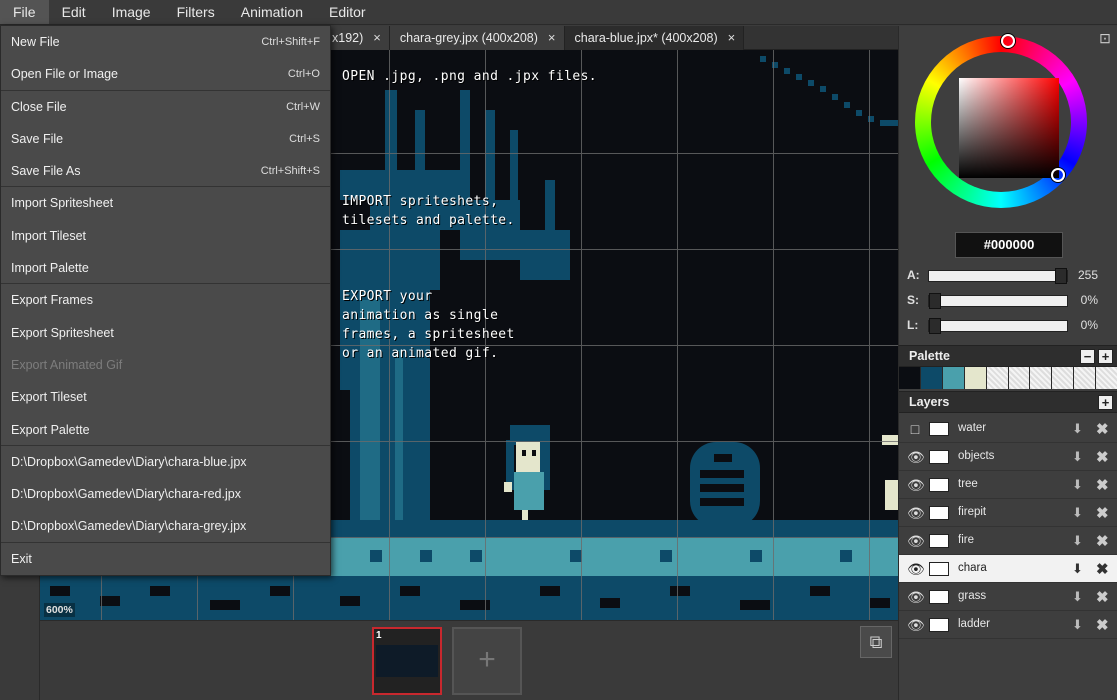 Image resolution: width=1117 pixels, height=700 pixels. Describe the element at coordinates (165, 107) in the screenshot. I see `menu-item-3: Close File Ctrl+W` at that location.